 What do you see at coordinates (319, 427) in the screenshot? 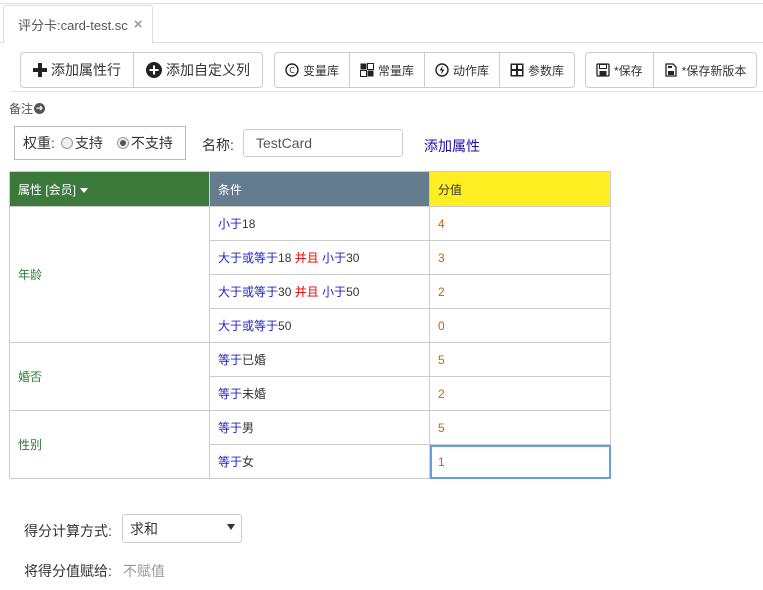
I see `condition-cell: 等于男` at bounding box center [319, 427].